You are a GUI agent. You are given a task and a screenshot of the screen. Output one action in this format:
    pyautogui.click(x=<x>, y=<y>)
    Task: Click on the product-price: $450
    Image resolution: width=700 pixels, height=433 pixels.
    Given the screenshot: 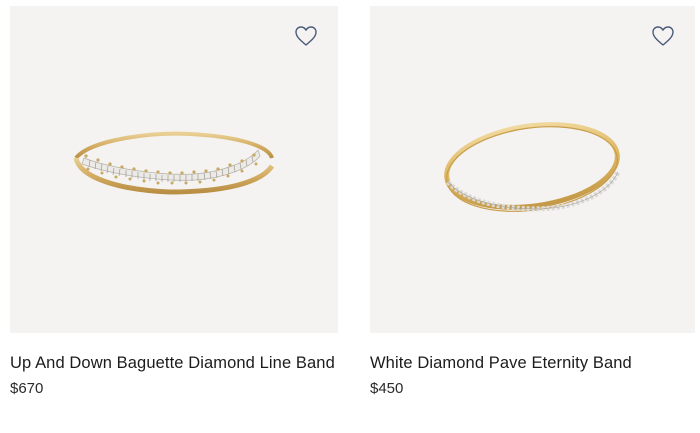 What is the action you would take?
    pyautogui.click(x=387, y=388)
    